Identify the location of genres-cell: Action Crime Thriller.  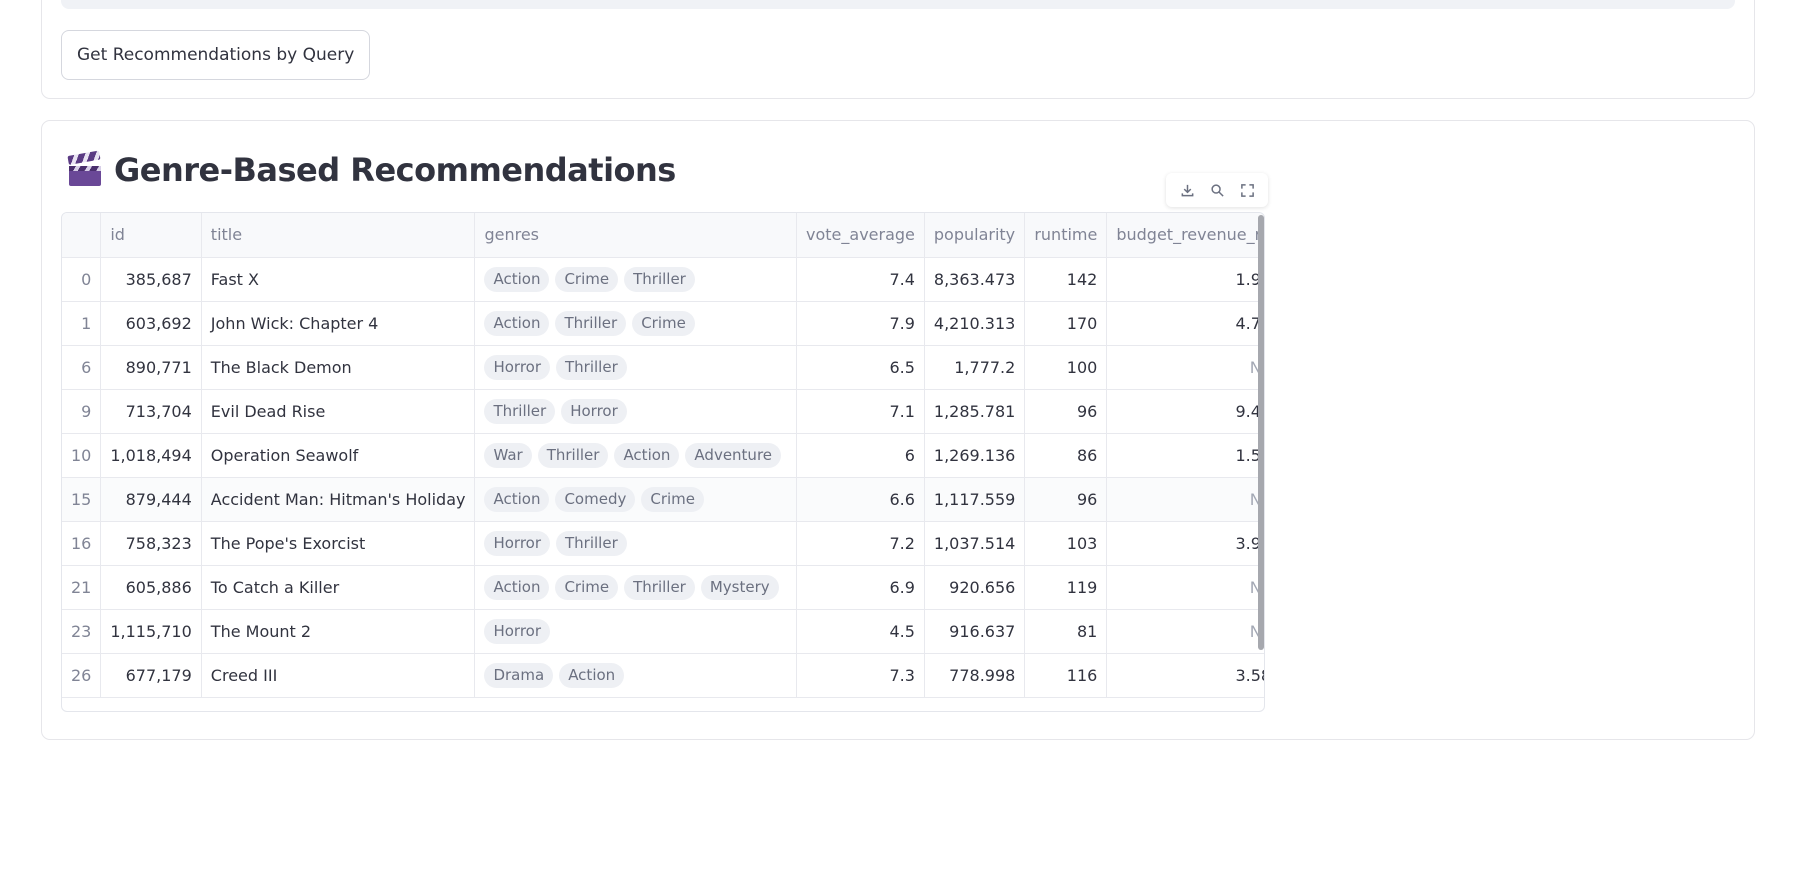
(636, 279).